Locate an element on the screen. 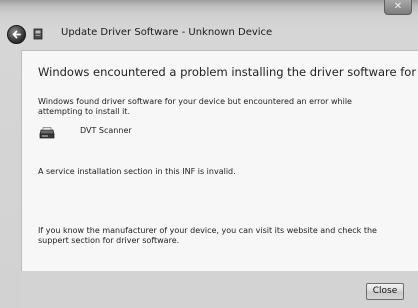  scanner-icon is located at coordinates (47, 133).